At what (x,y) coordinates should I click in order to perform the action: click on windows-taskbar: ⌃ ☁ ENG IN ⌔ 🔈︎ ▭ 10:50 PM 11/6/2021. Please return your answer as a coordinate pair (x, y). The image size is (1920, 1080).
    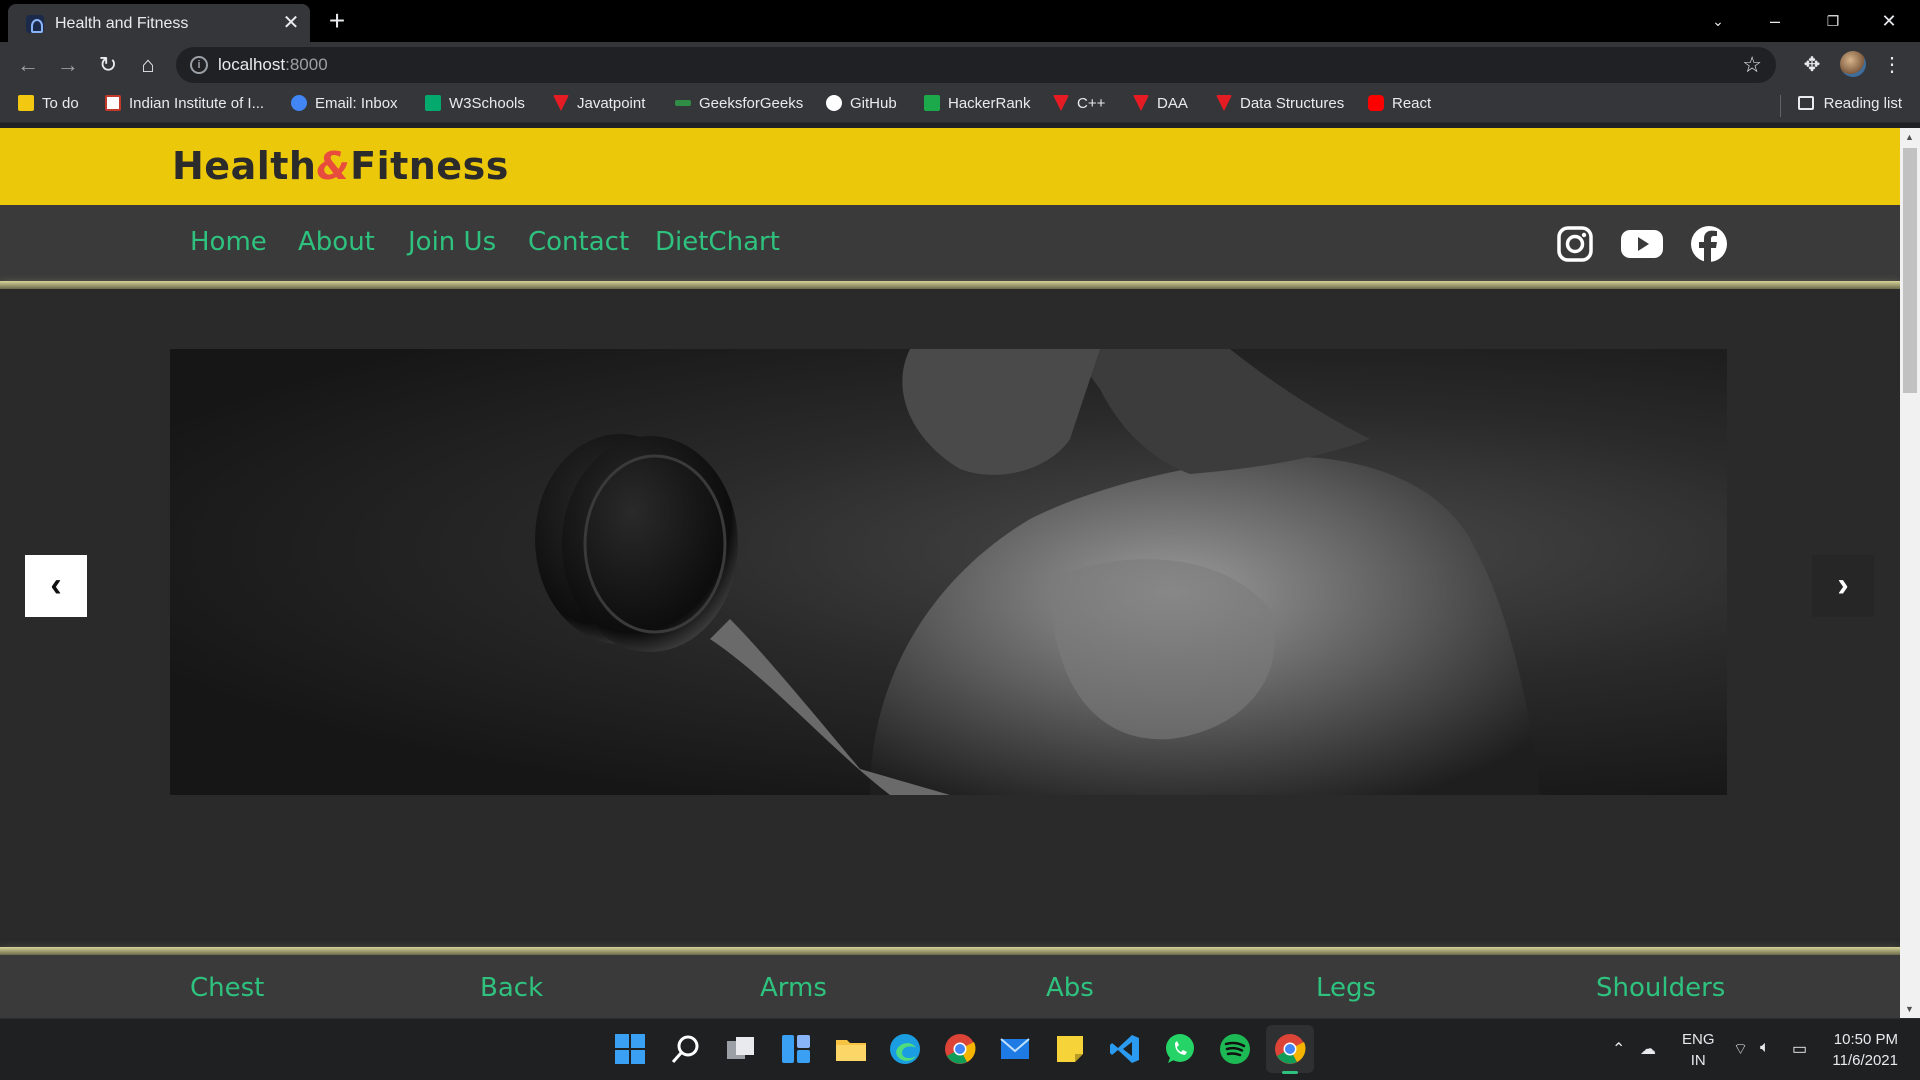
    Looking at the image, I should click on (960, 1049).